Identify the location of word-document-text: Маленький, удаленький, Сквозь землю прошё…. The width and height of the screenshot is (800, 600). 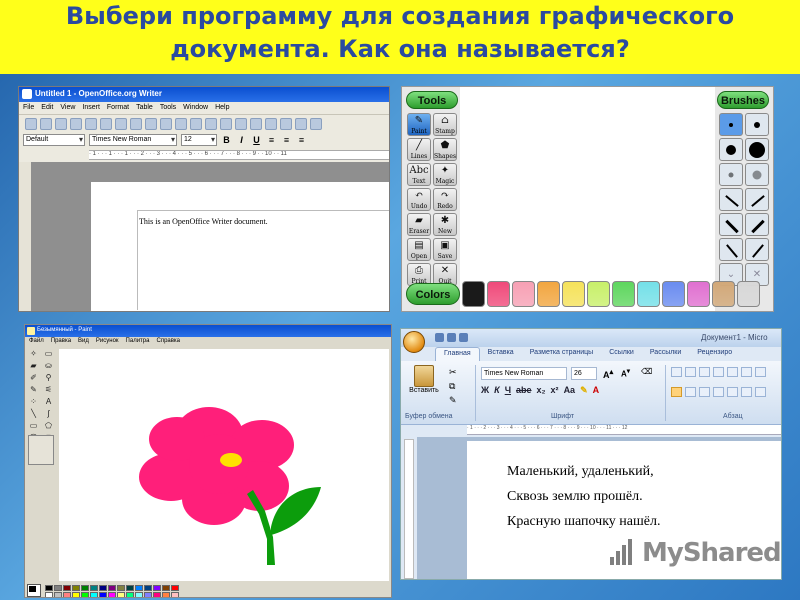
(624, 487).